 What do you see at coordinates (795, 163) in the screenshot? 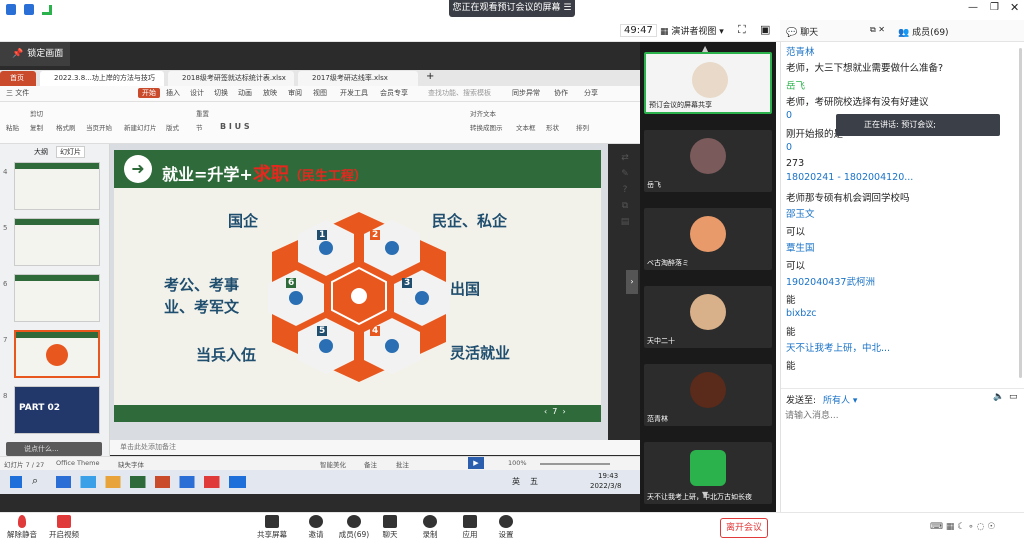
I see `chat-text: 273` at bounding box center [795, 163].